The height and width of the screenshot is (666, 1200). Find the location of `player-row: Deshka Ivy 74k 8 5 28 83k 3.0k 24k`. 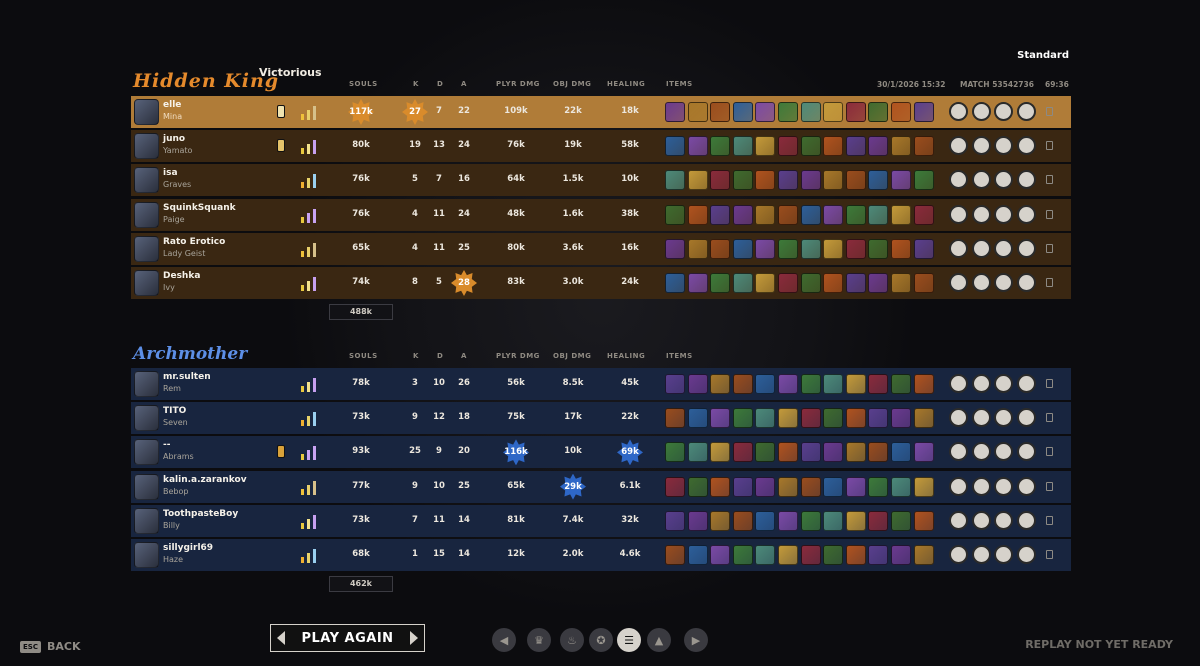

player-row: Deshka Ivy 74k 8 5 28 83k 3.0k 24k is located at coordinates (601, 282).